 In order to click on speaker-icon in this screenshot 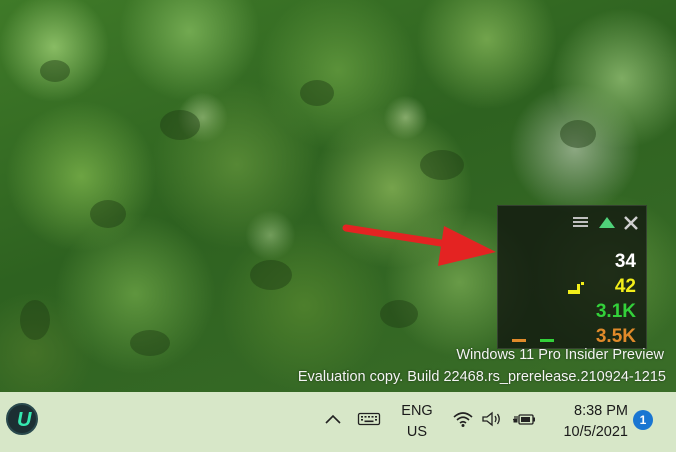, I will do `click(492, 419)`.